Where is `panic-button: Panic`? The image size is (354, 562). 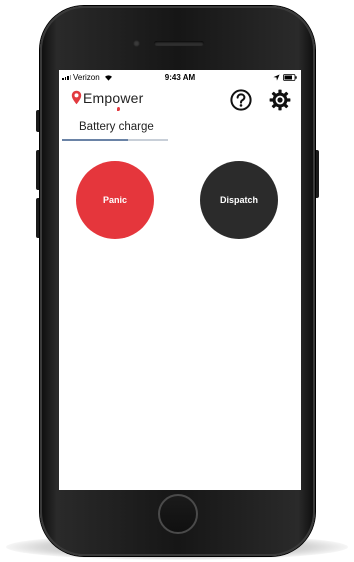
panic-button: Panic is located at coordinates (115, 200).